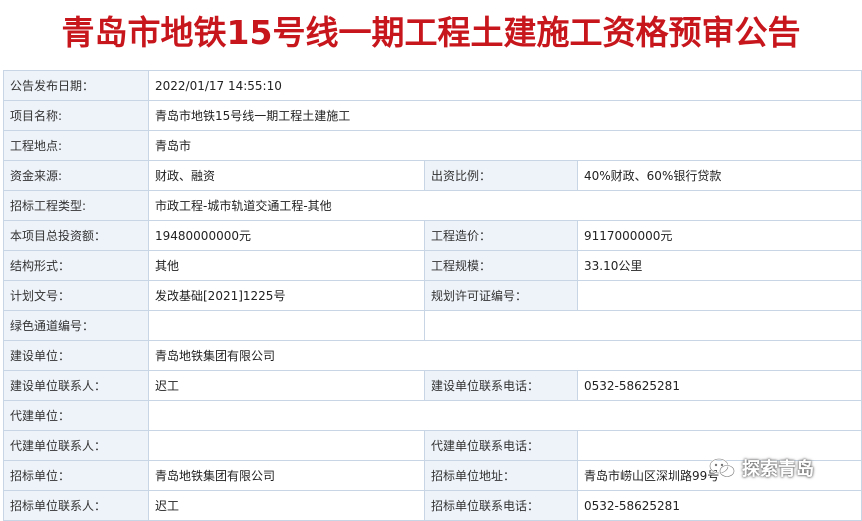 This screenshot has width=862, height=521. I want to click on field-label: 工程规模：, so click(501, 265).